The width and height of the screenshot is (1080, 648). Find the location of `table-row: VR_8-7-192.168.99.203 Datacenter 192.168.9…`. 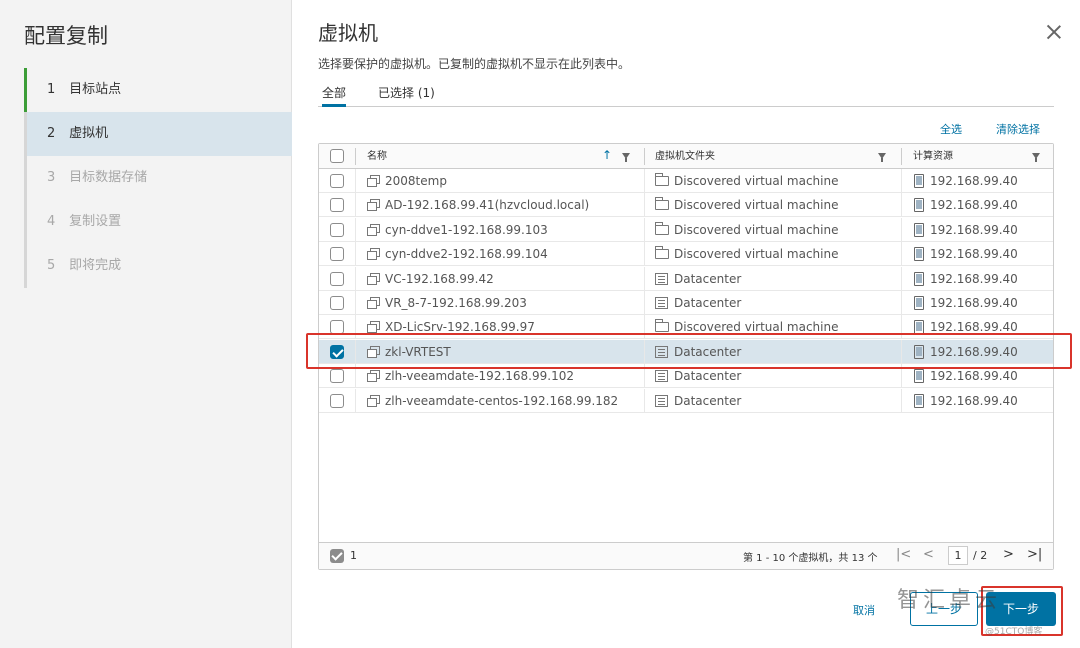

table-row: VR_8-7-192.168.99.203 Datacenter 192.168.9… is located at coordinates (686, 303).